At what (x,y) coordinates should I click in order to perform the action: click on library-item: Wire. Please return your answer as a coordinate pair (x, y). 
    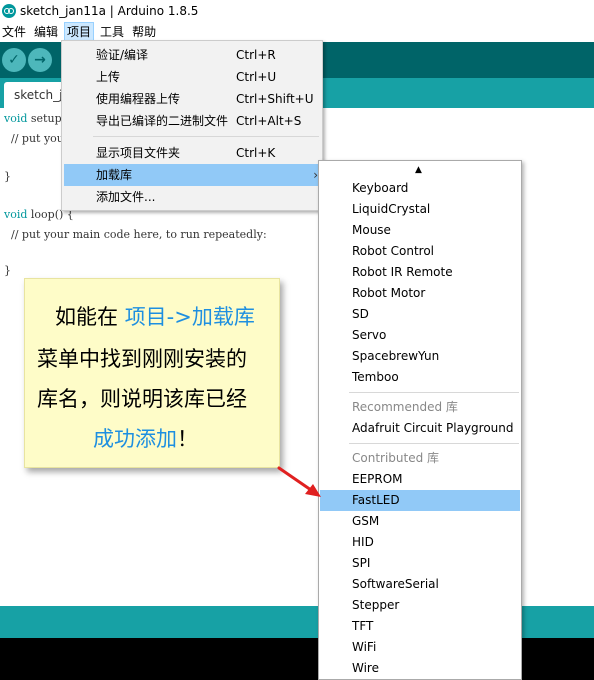
    Looking at the image, I should click on (420, 668).